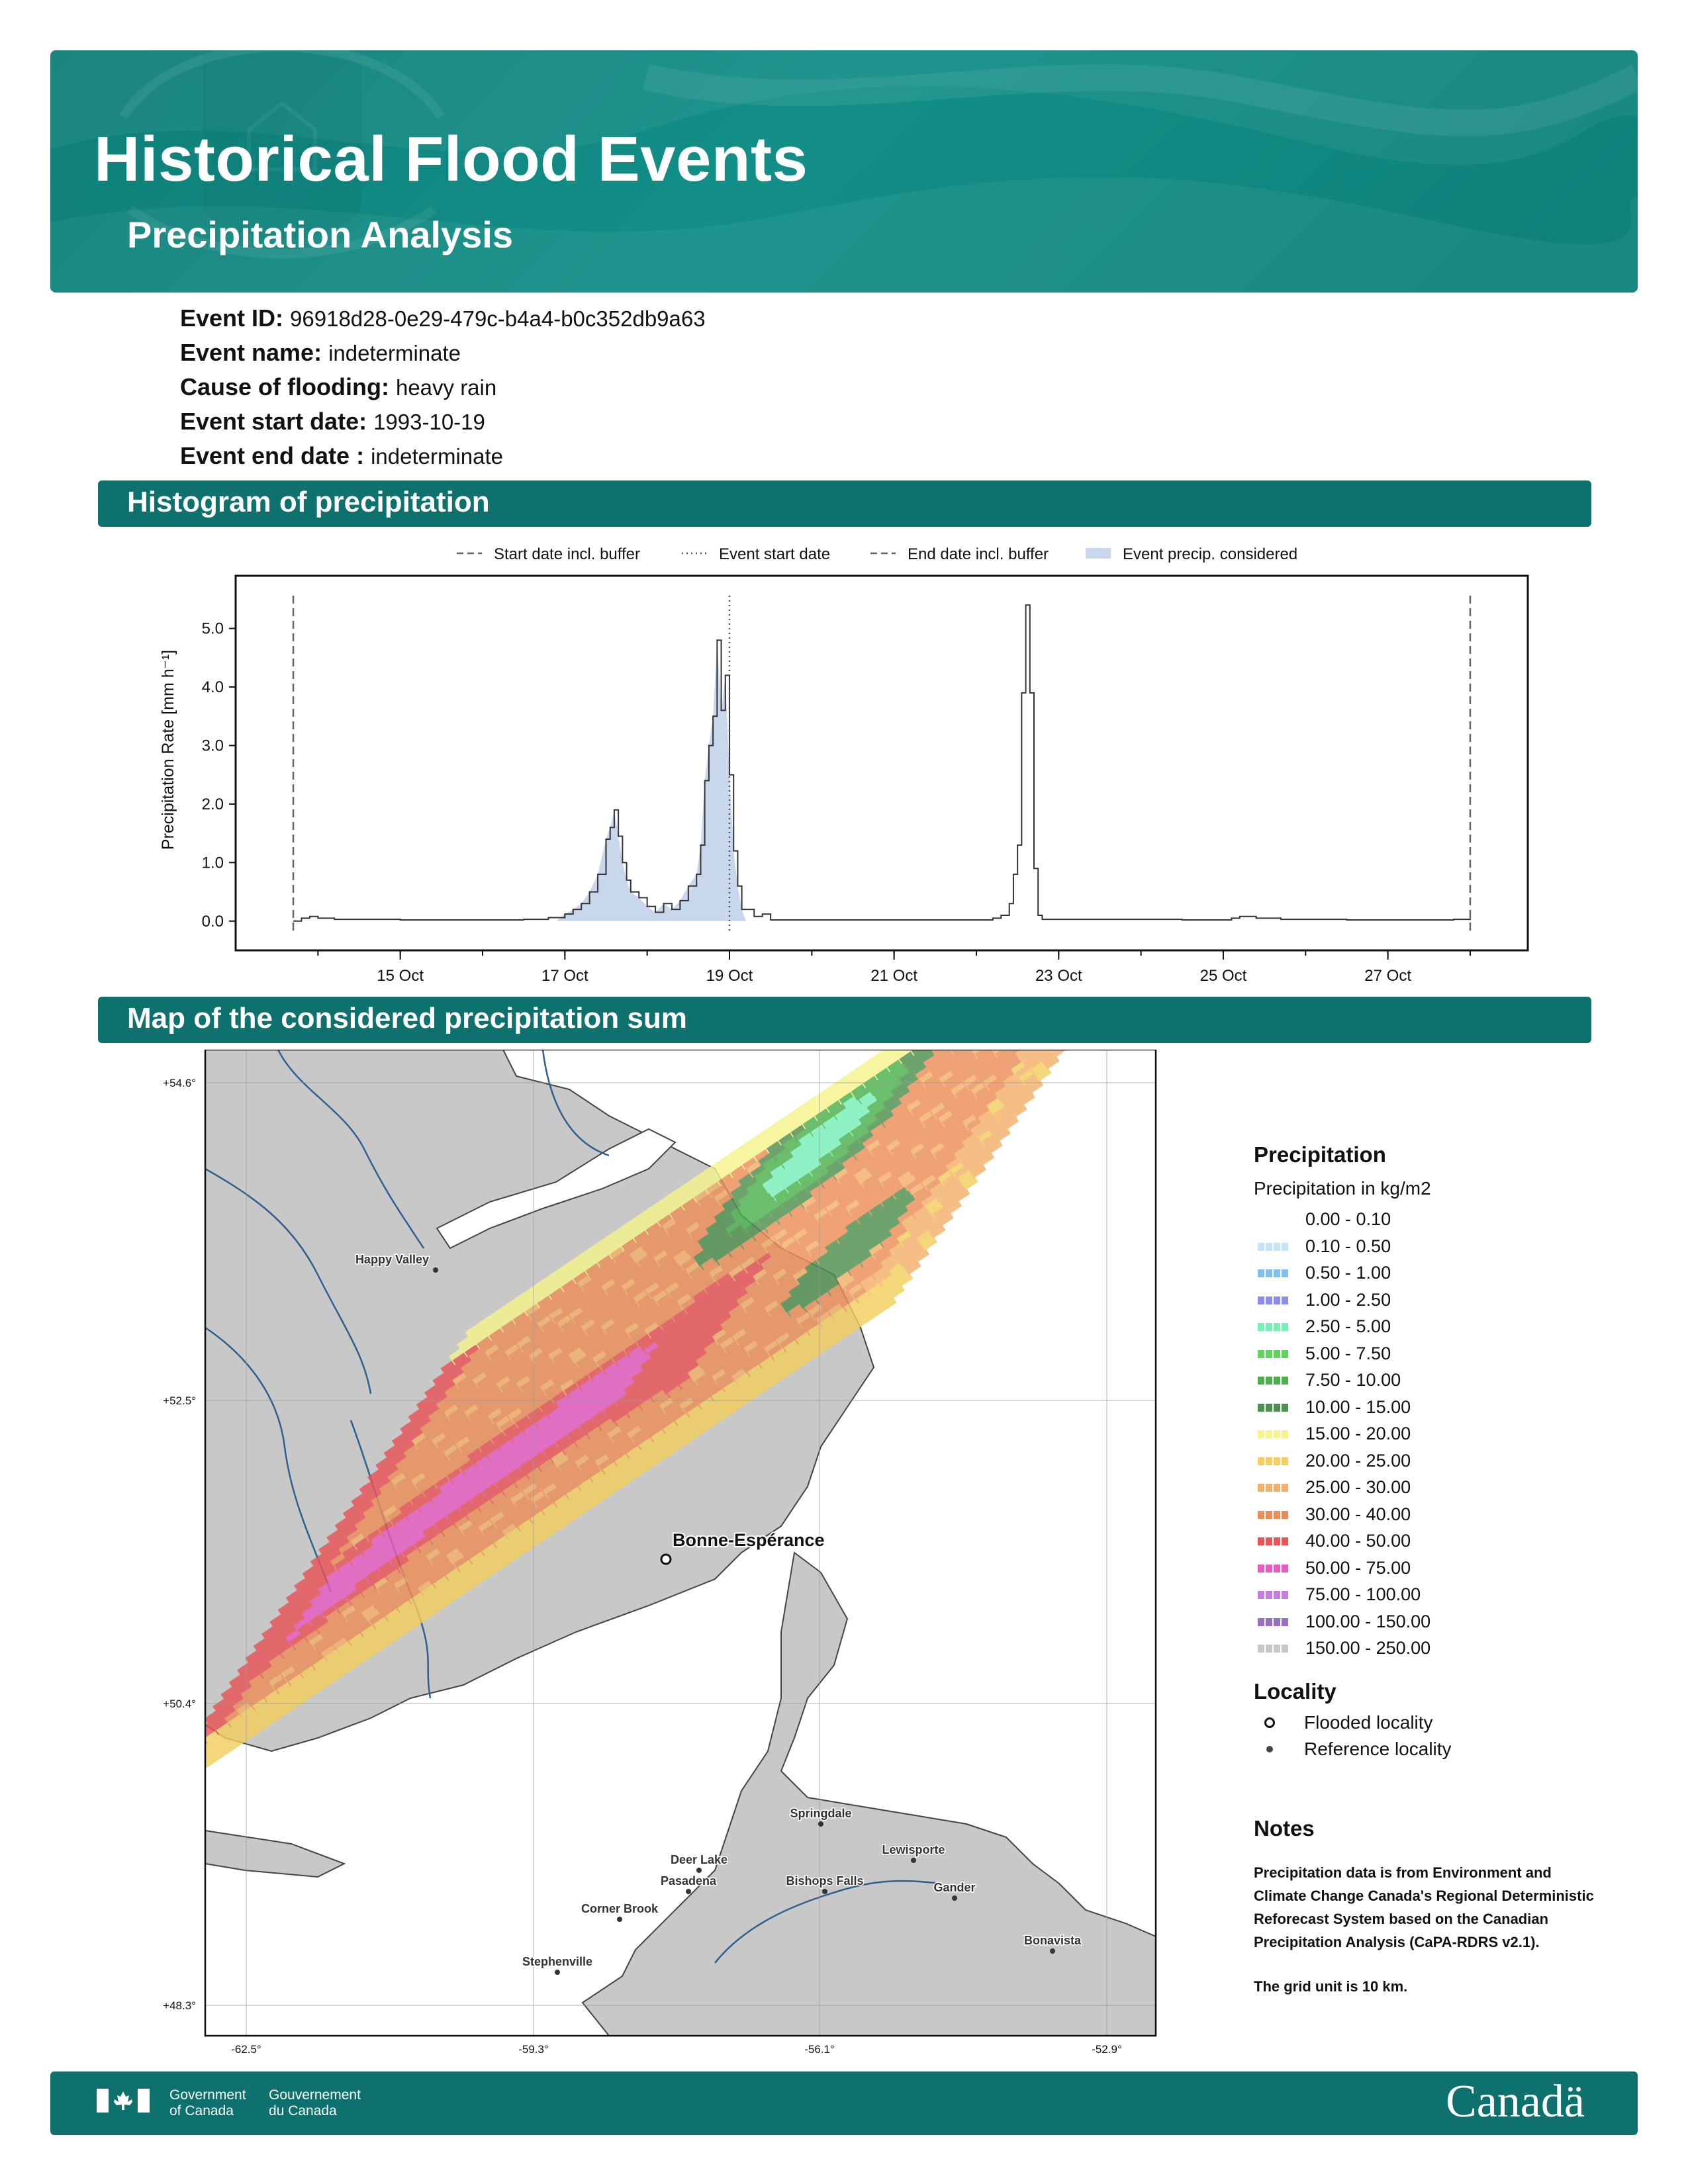 Image resolution: width=1688 pixels, height=2184 pixels. What do you see at coordinates (392, 1259) in the screenshot?
I see `reference-locality-label: Happy Valley` at bounding box center [392, 1259].